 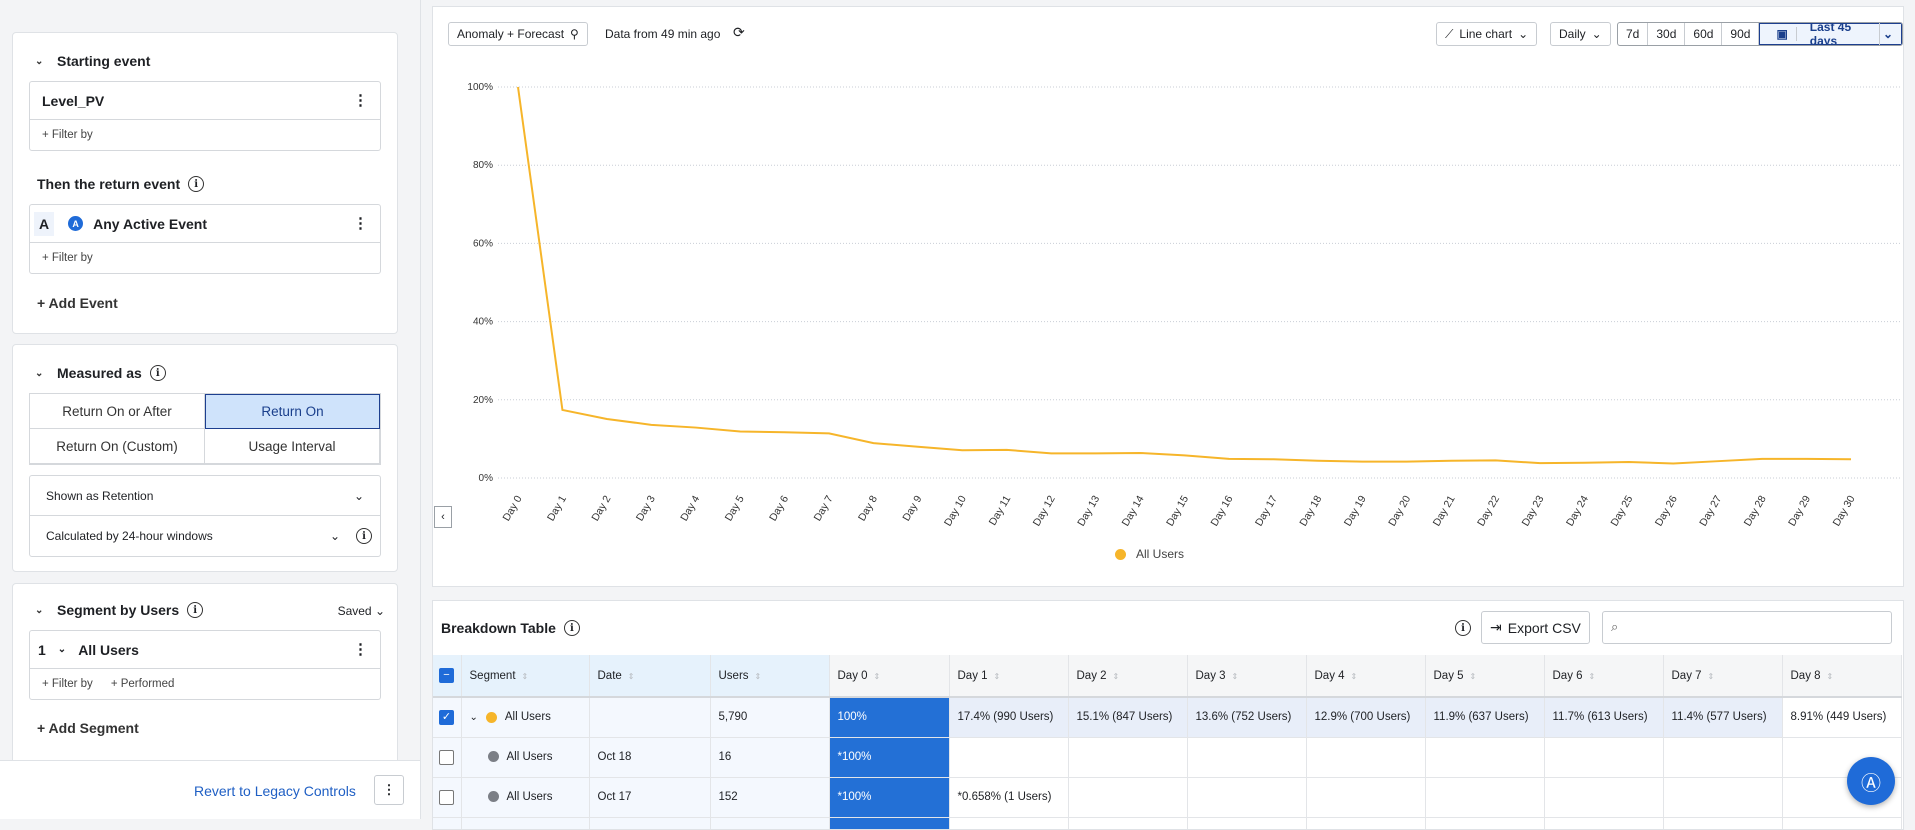 I want to click on table-row: All Users Oct 17 152 *100% *0.658% (1 Users), so click(x=1167, y=797).